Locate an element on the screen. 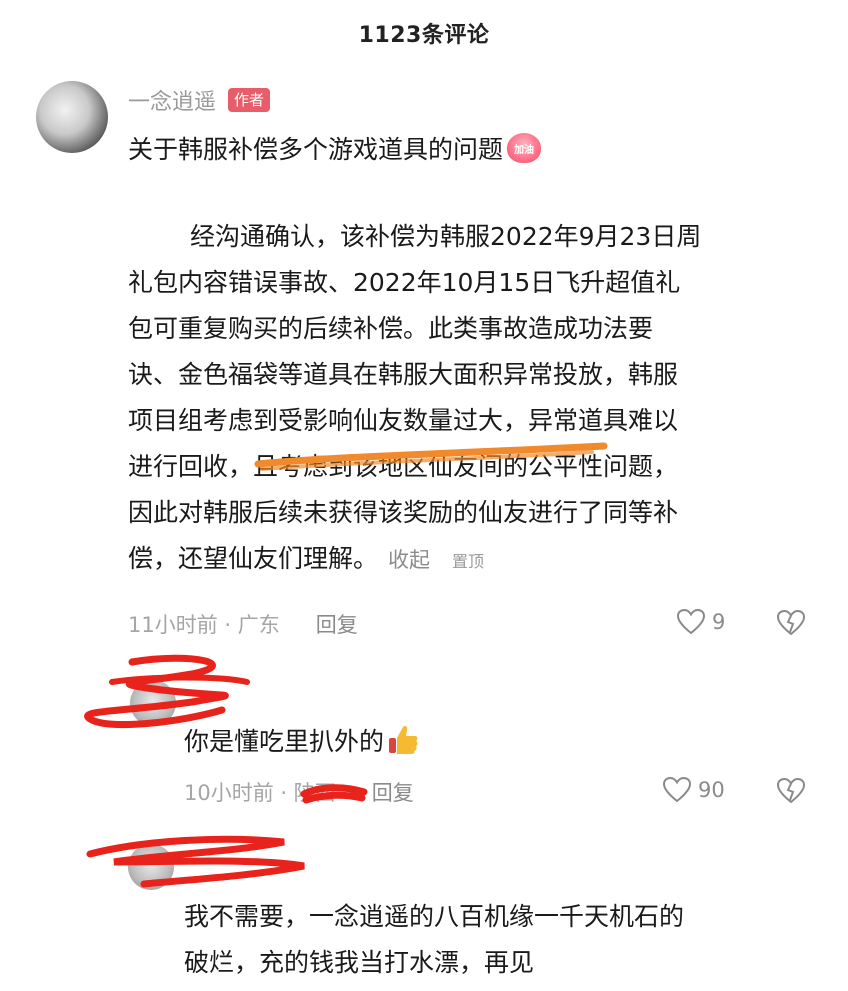 The image size is (848, 991). body-line: 诀、金色福袋等道具在韩服大面积异常投放，韩服 is located at coordinates (403, 374).